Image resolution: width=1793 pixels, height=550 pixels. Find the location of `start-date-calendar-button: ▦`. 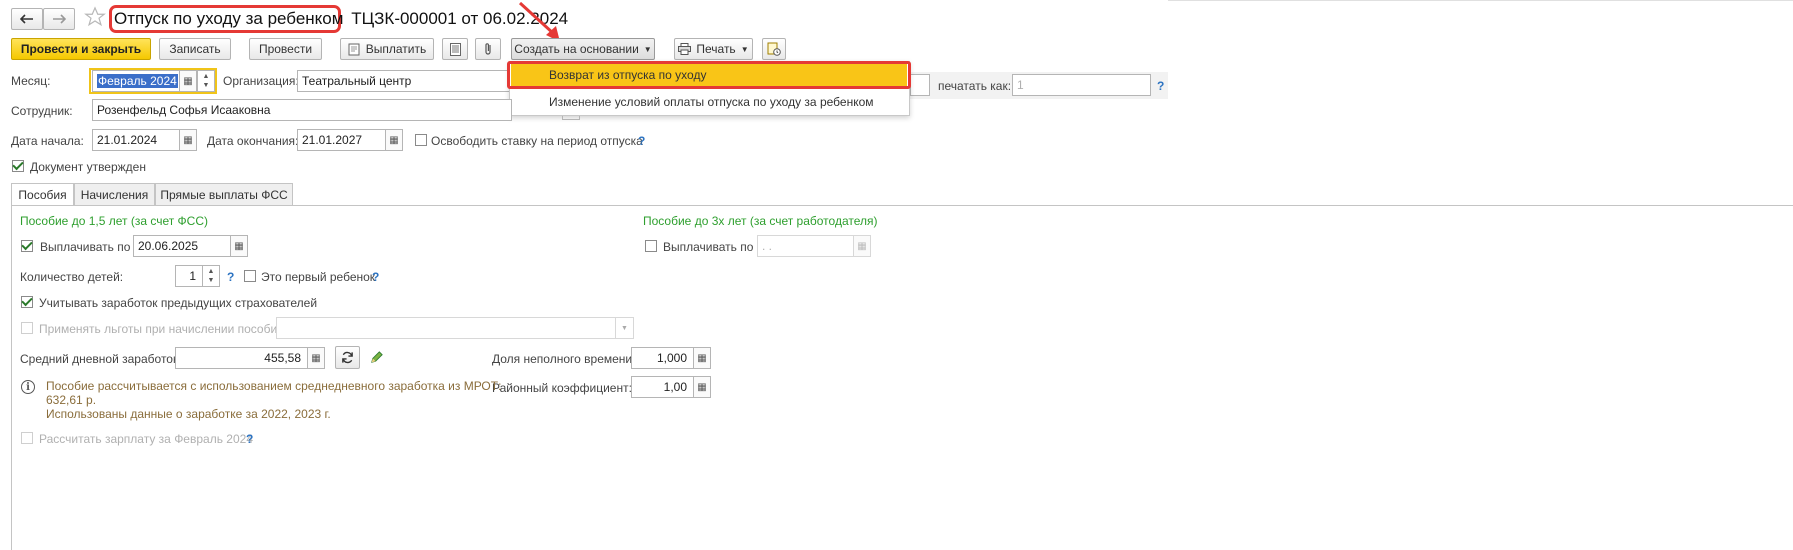

start-date-calendar-button: ▦ is located at coordinates (188, 140).